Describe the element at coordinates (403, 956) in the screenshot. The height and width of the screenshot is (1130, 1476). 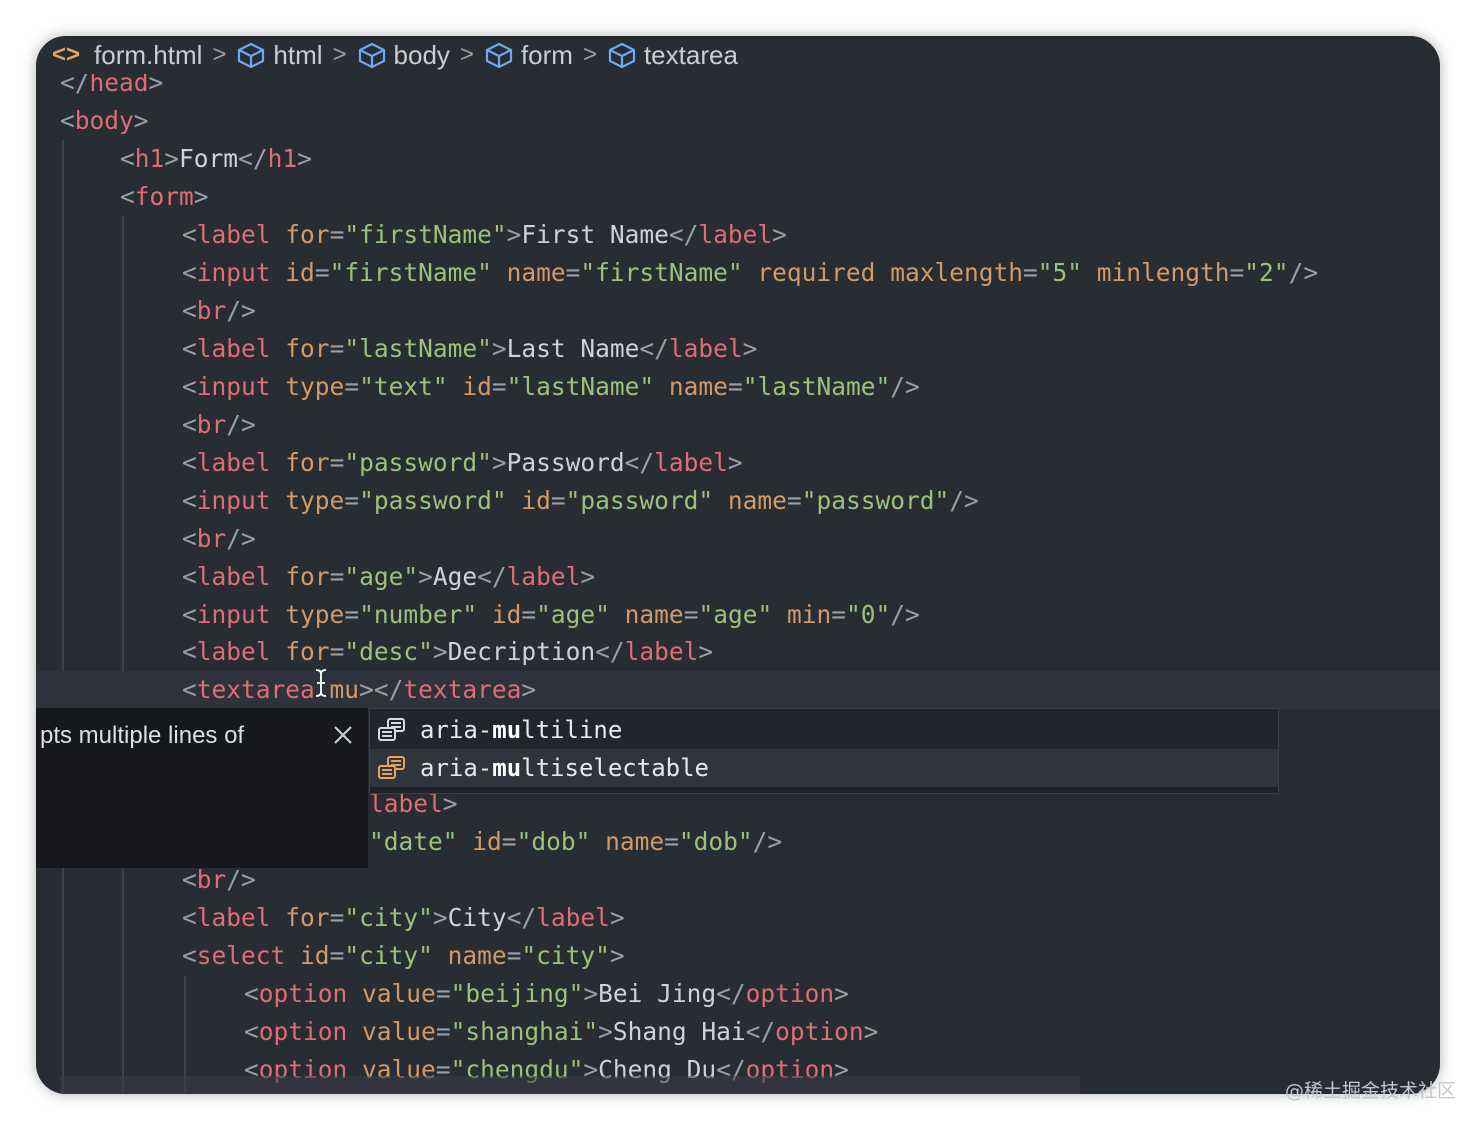
I see `code-line: <select id="city" name="city">` at that location.